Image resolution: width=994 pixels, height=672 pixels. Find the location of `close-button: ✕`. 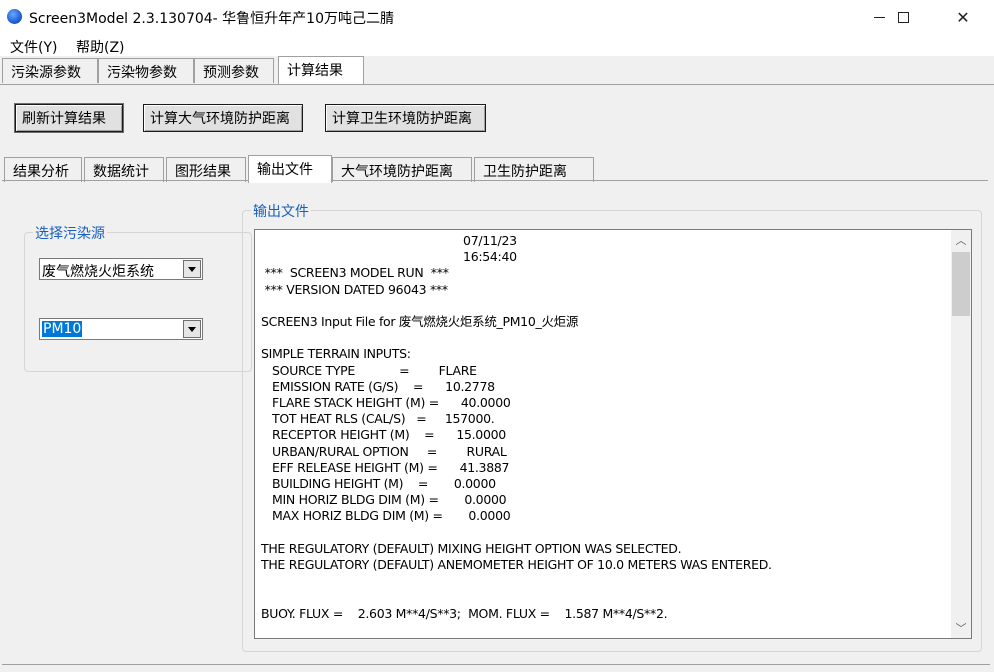

close-button: ✕ is located at coordinates (963, 17).